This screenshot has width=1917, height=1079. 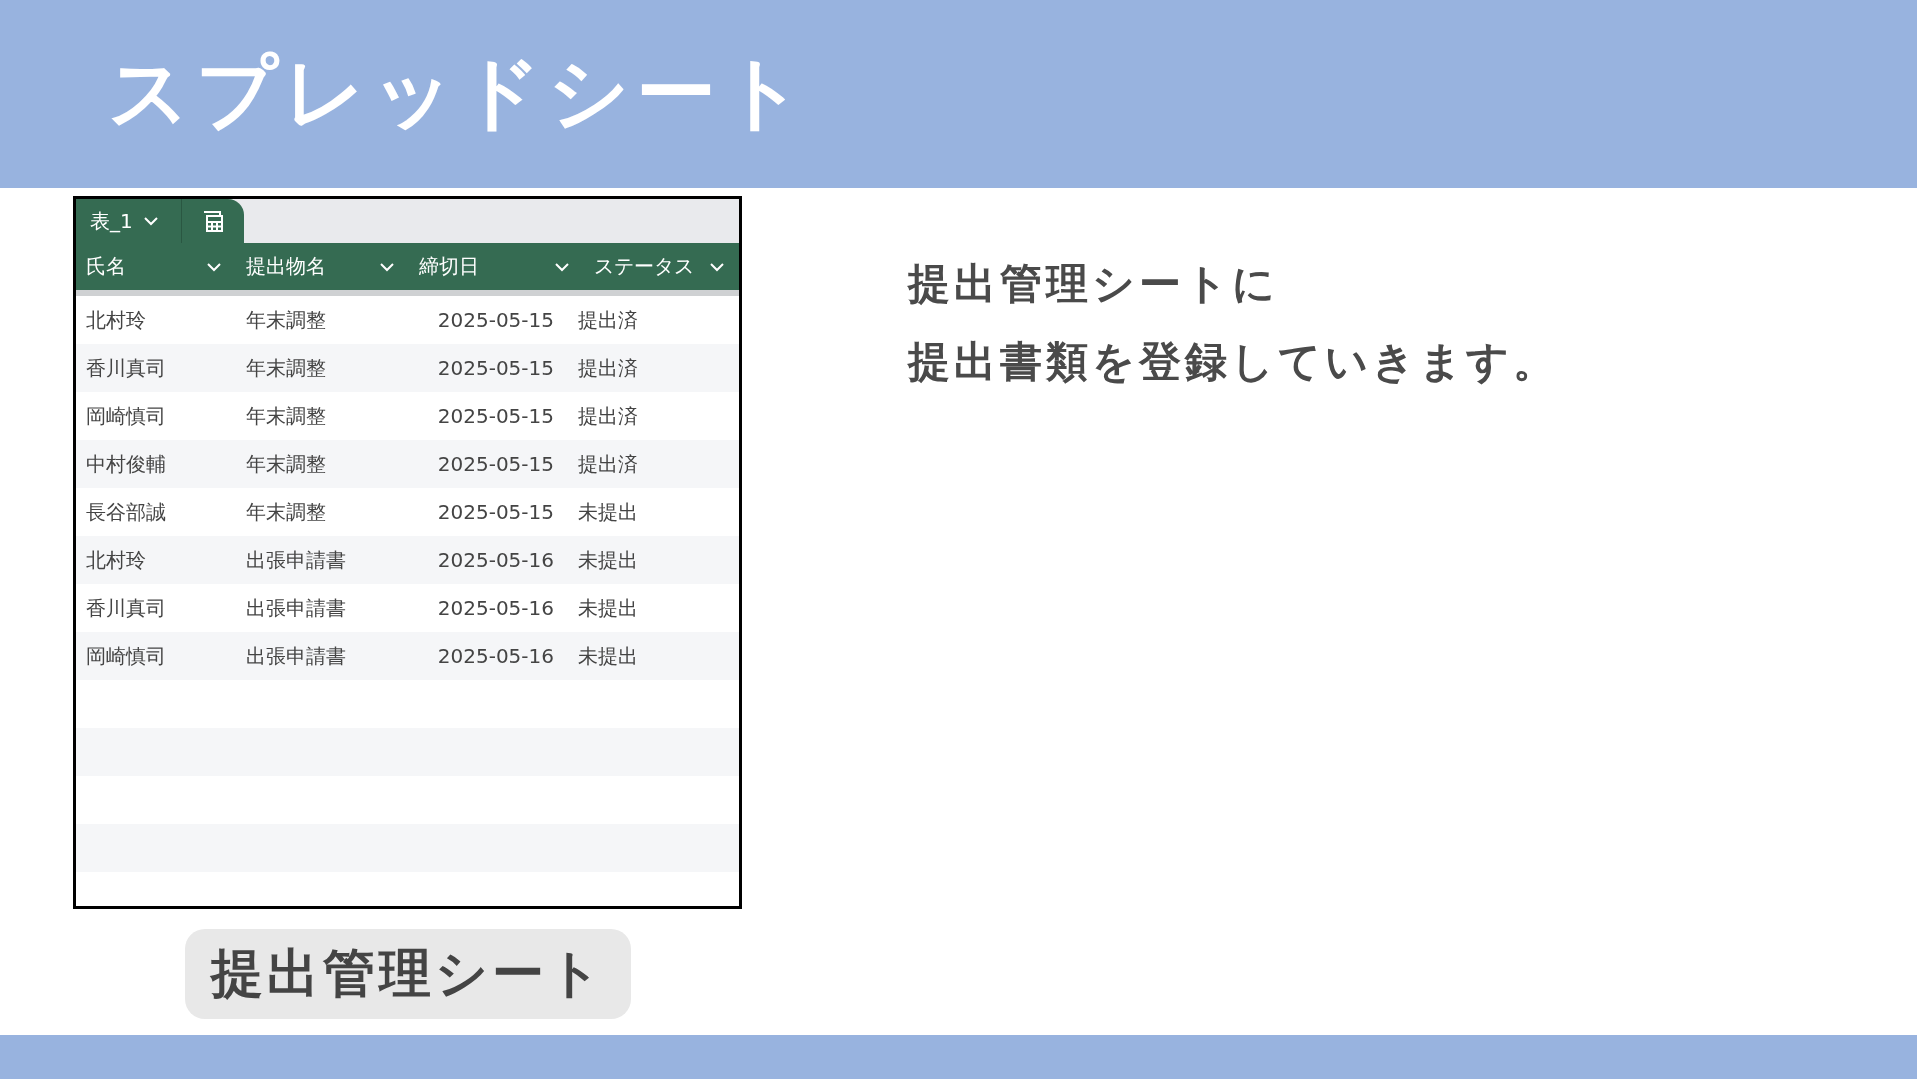 I want to click on description-text: 提出管理シートに, so click(x=1094, y=284).